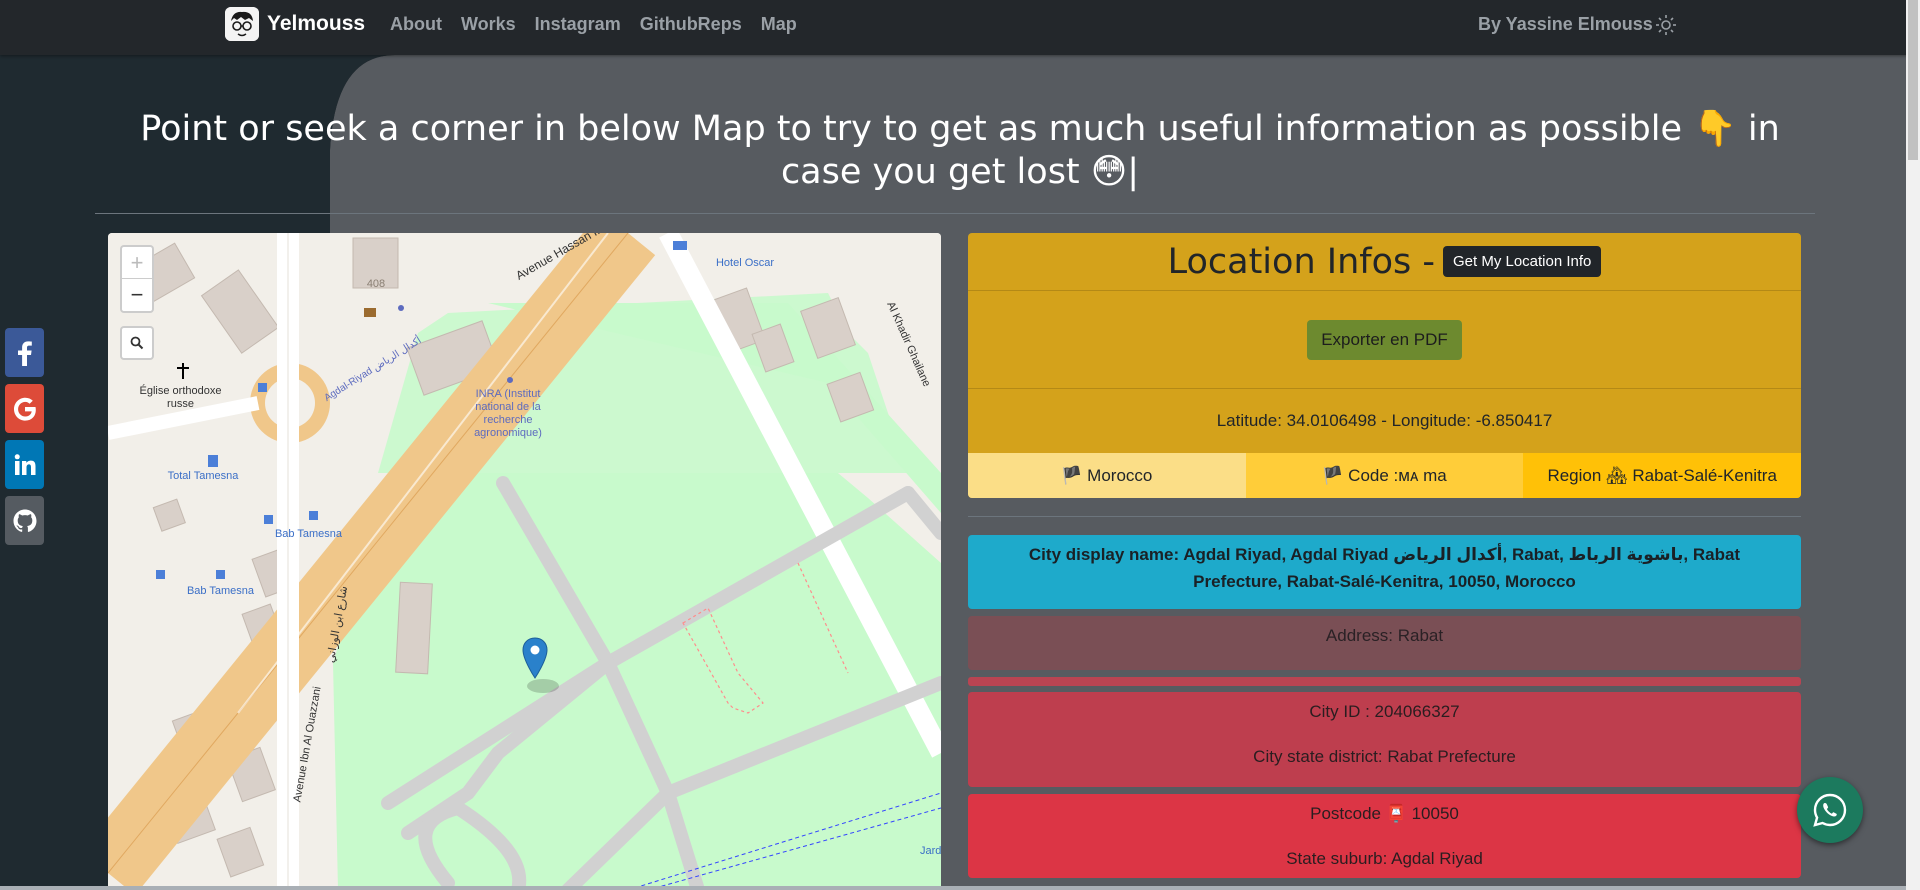  What do you see at coordinates (1107, 475) in the screenshot?
I see `country-cell: 🏴 Morocco` at bounding box center [1107, 475].